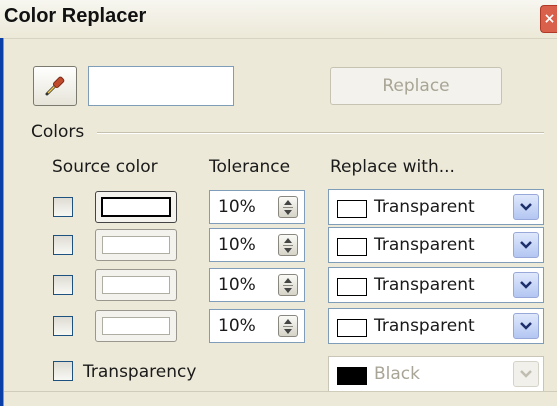  What do you see at coordinates (424, 326) in the screenshot?
I see `replace-with-value-4: Transparent` at bounding box center [424, 326].